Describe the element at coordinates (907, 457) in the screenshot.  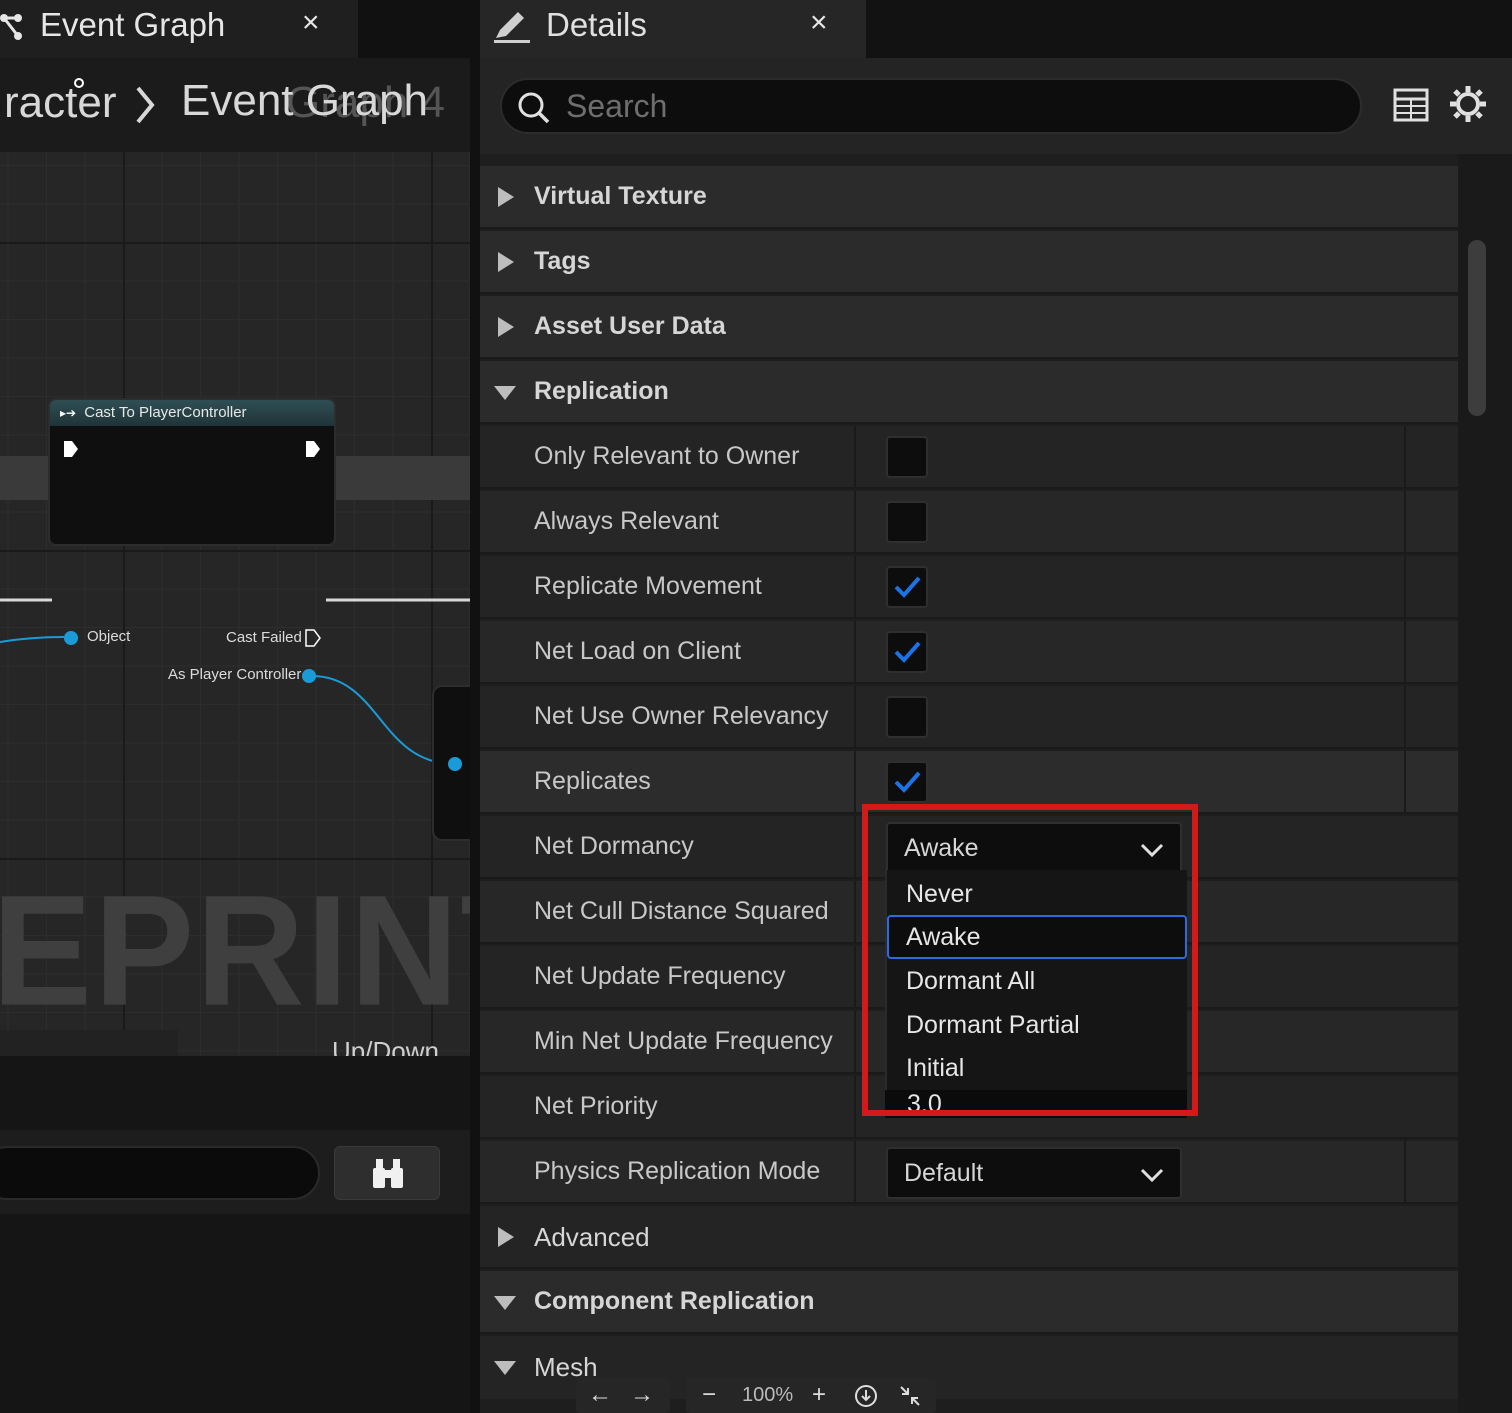
I see `only-relevant-to-owner-checkbox` at that location.